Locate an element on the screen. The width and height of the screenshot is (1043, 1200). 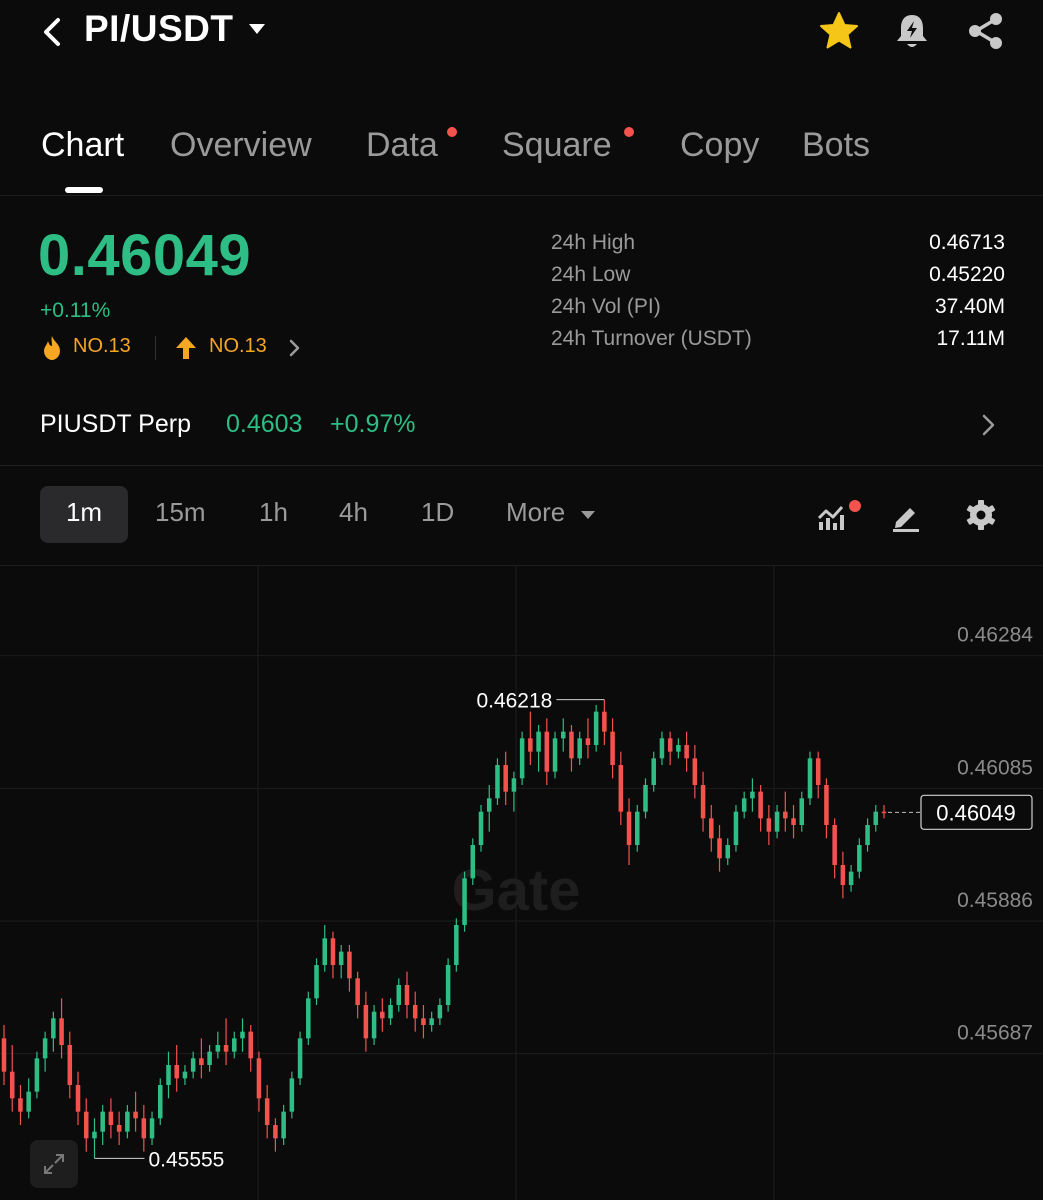
interval-1h-button: 1h is located at coordinates (273, 512).